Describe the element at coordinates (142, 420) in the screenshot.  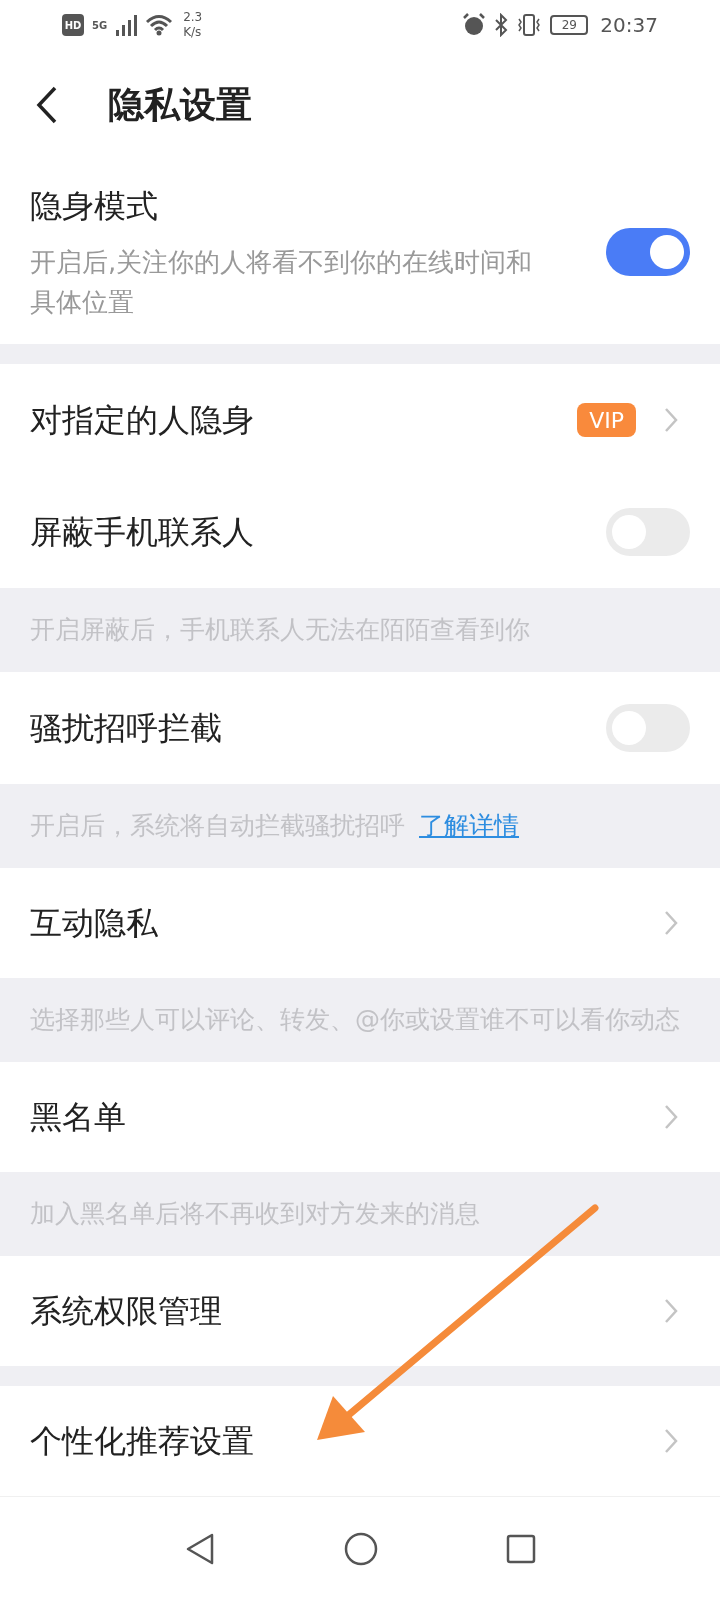
I see `row-title: 对指定的人隐身` at that location.